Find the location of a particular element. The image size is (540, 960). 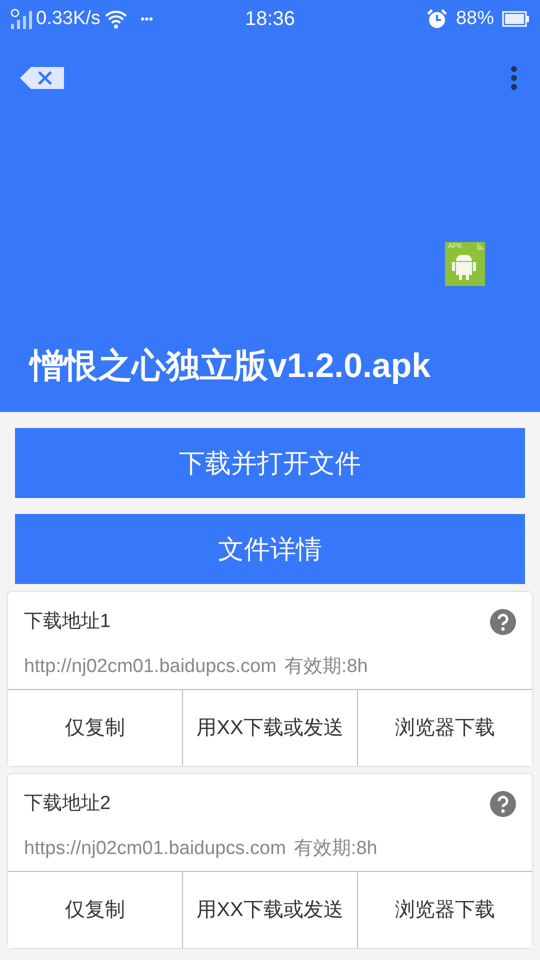

link-url: https://nj02cm01.baidupcs.com is located at coordinates (155, 848).